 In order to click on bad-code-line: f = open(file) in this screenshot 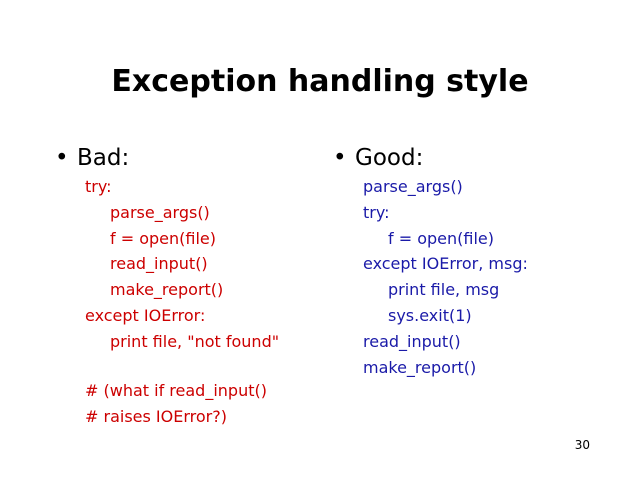, I will do `click(163, 238)`.